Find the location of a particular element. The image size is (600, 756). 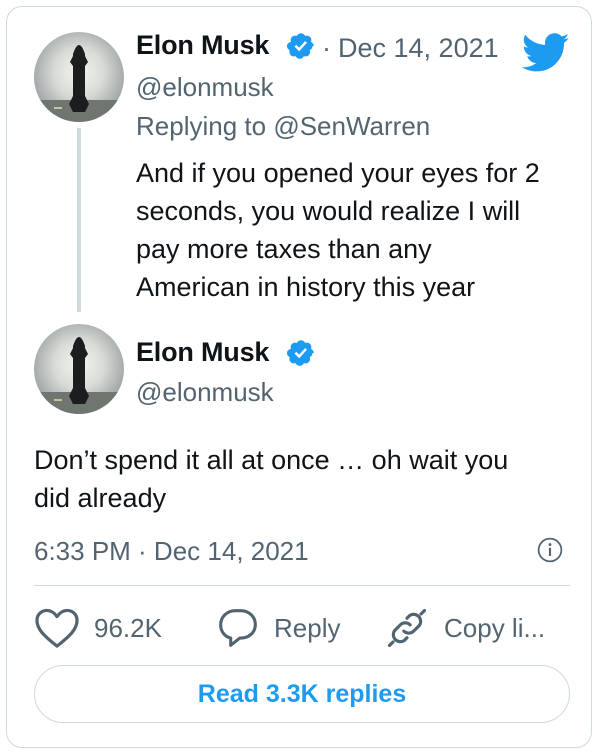

tweet-text-line: American in history this year is located at coordinates (306, 287).